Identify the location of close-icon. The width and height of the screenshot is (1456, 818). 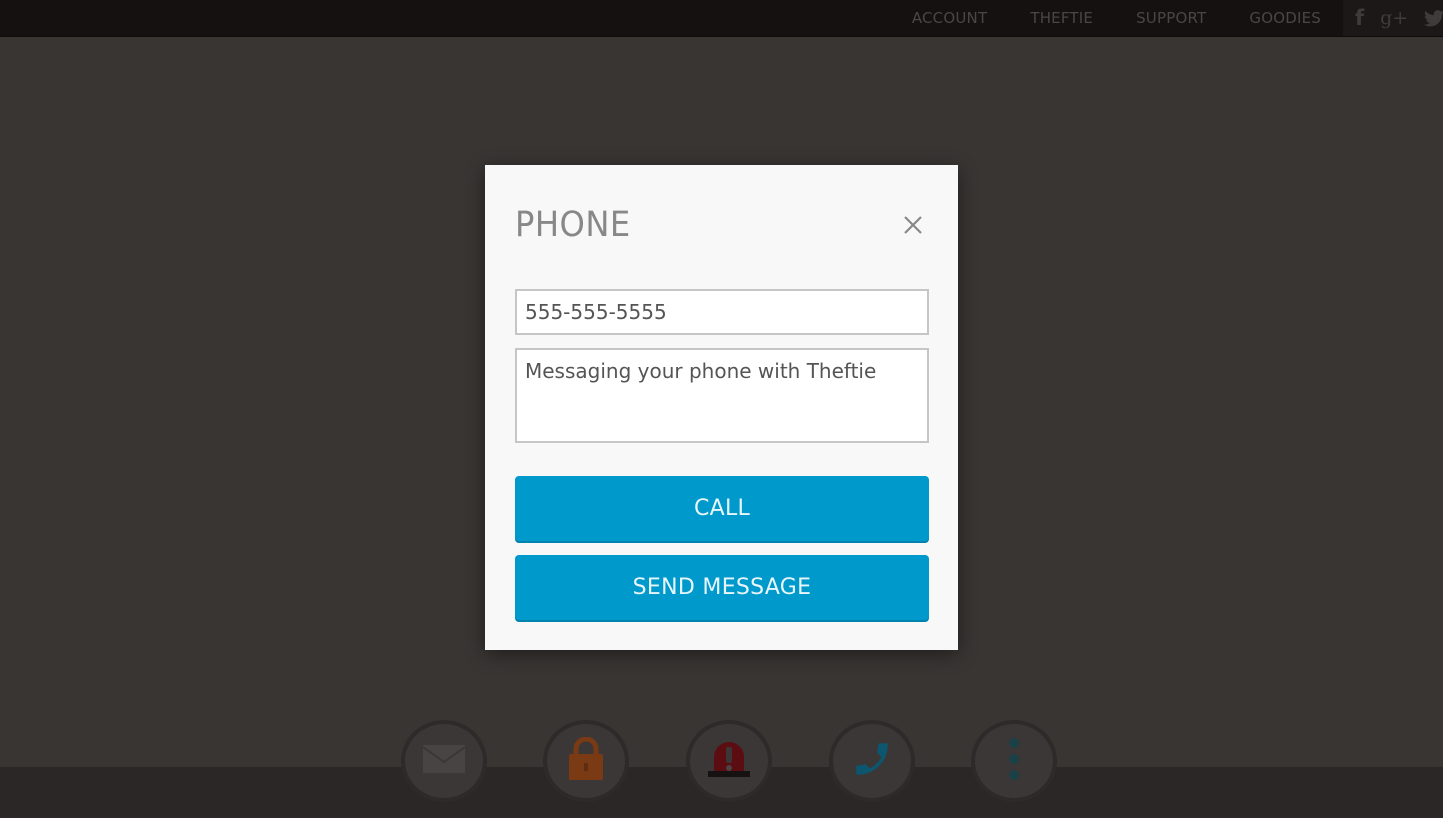
(913, 225).